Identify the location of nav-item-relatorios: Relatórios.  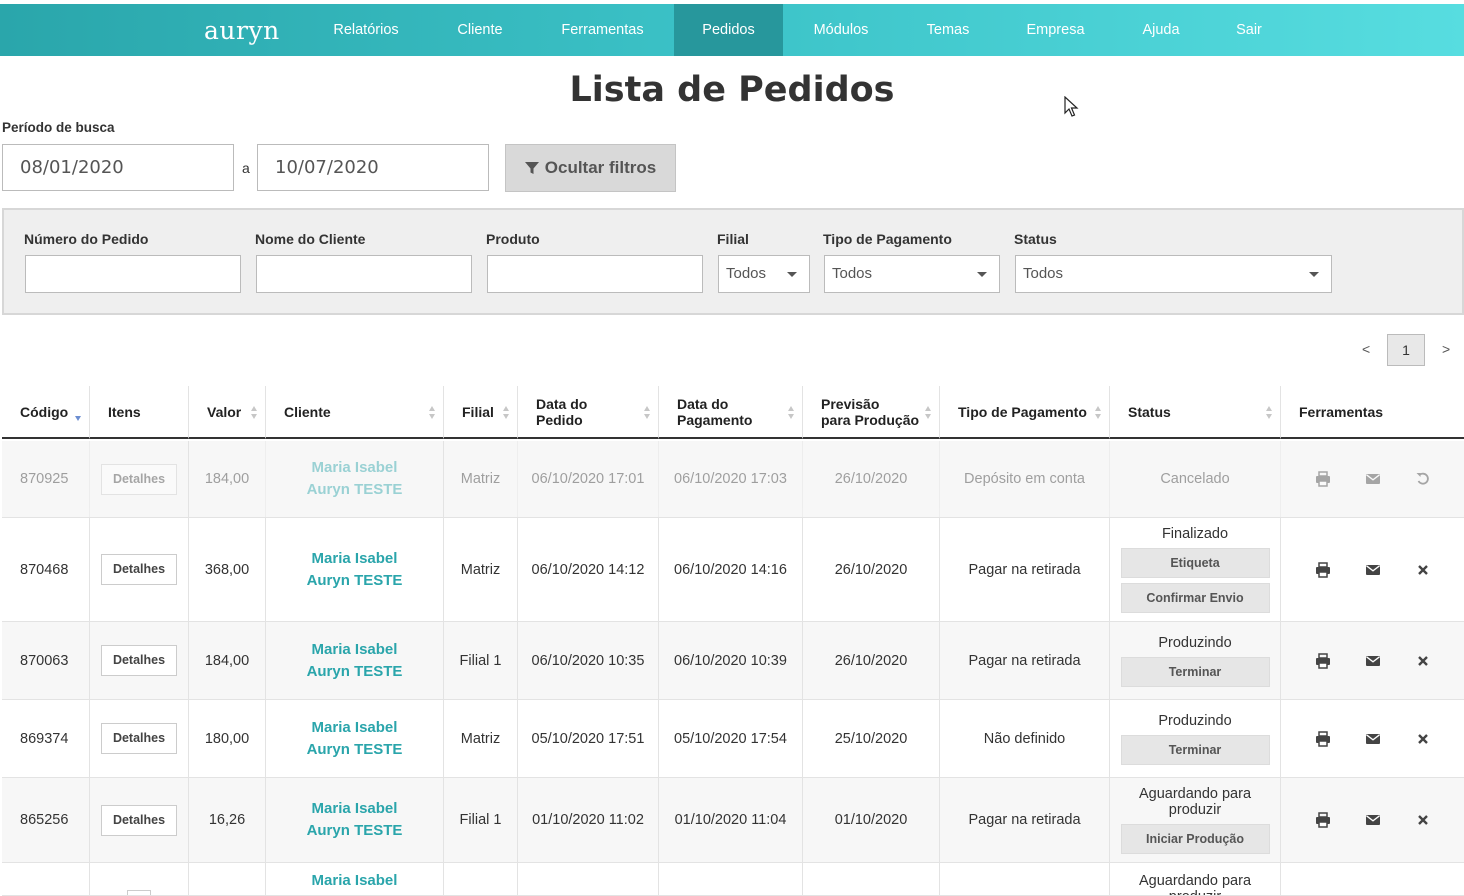
(366, 30).